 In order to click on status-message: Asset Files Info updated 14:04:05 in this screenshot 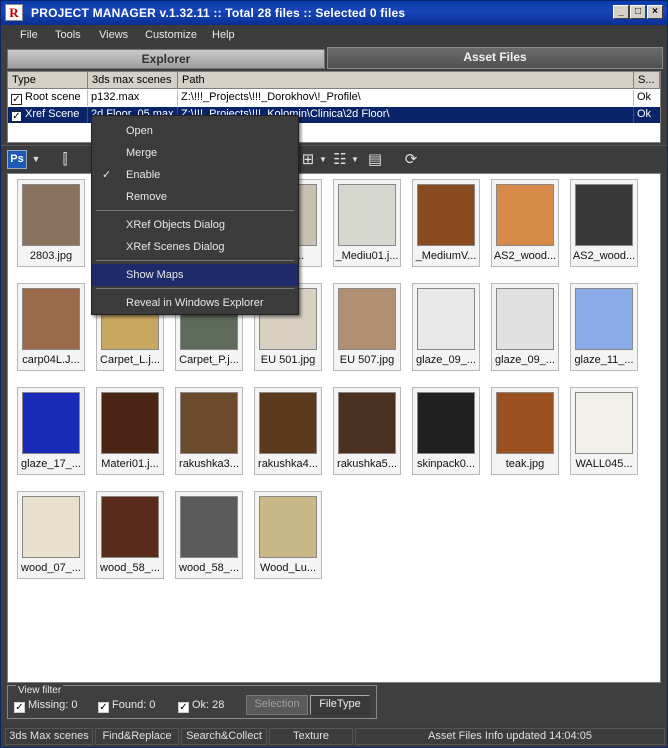, I will do `click(510, 736)`.